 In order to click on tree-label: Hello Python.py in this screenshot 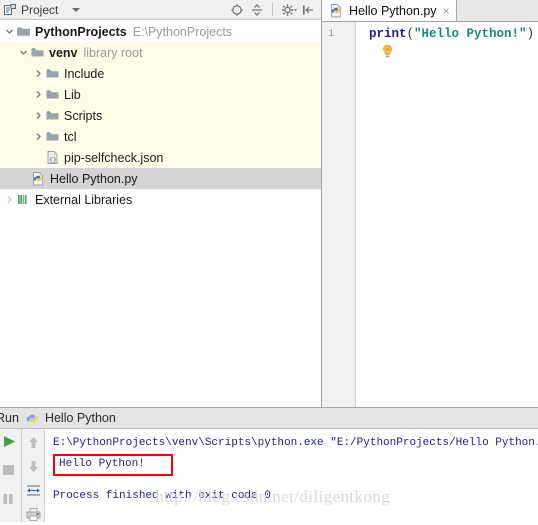, I will do `click(94, 178)`.